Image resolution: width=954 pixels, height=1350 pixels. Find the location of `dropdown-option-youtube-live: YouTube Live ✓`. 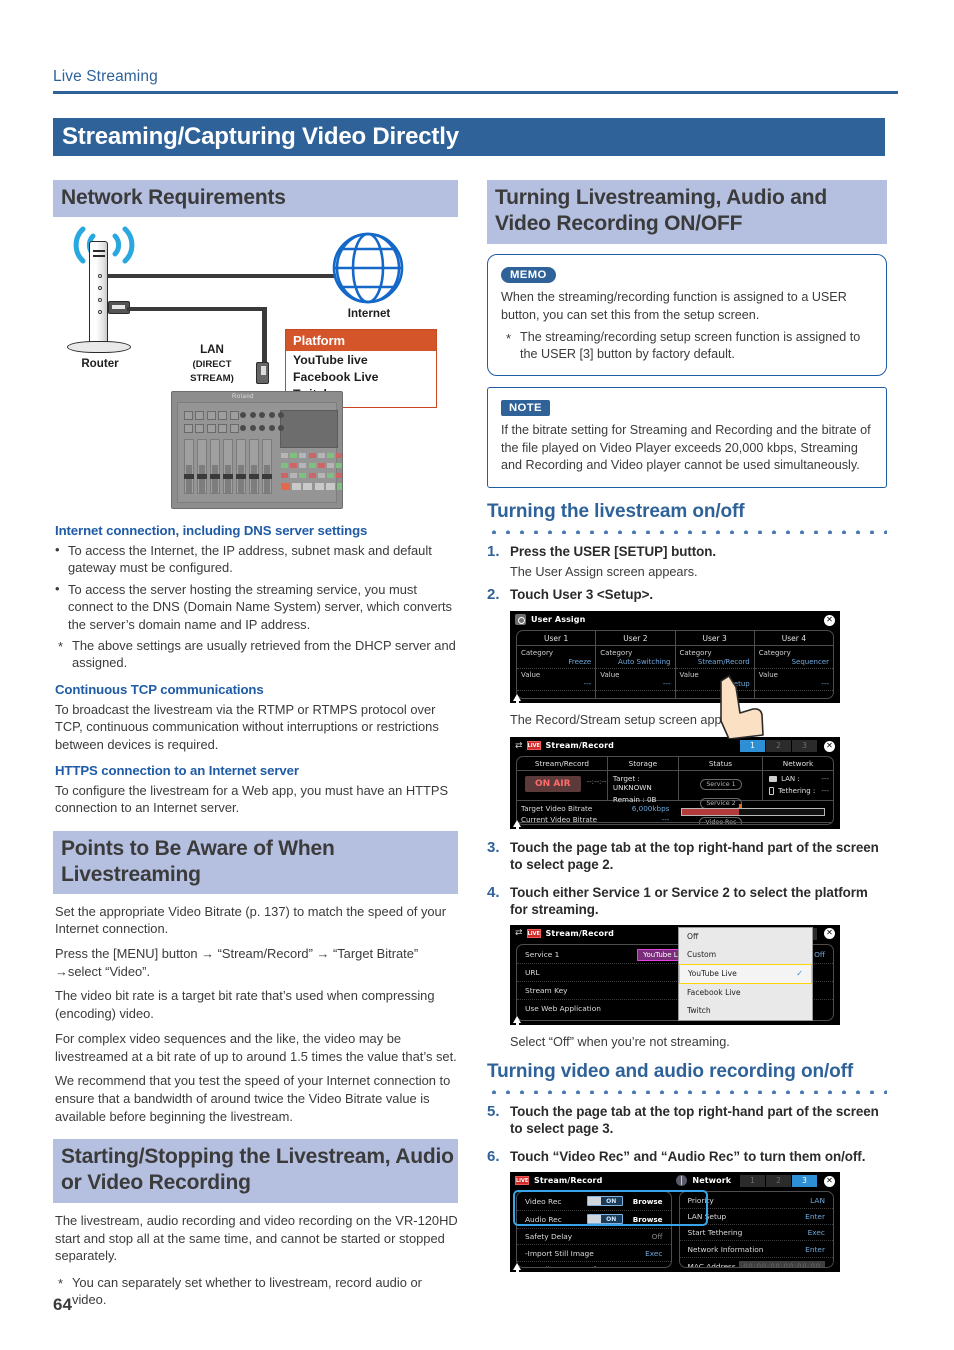

dropdown-option-youtube-live: YouTube Live ✓ is located at coordinates (745, 973).